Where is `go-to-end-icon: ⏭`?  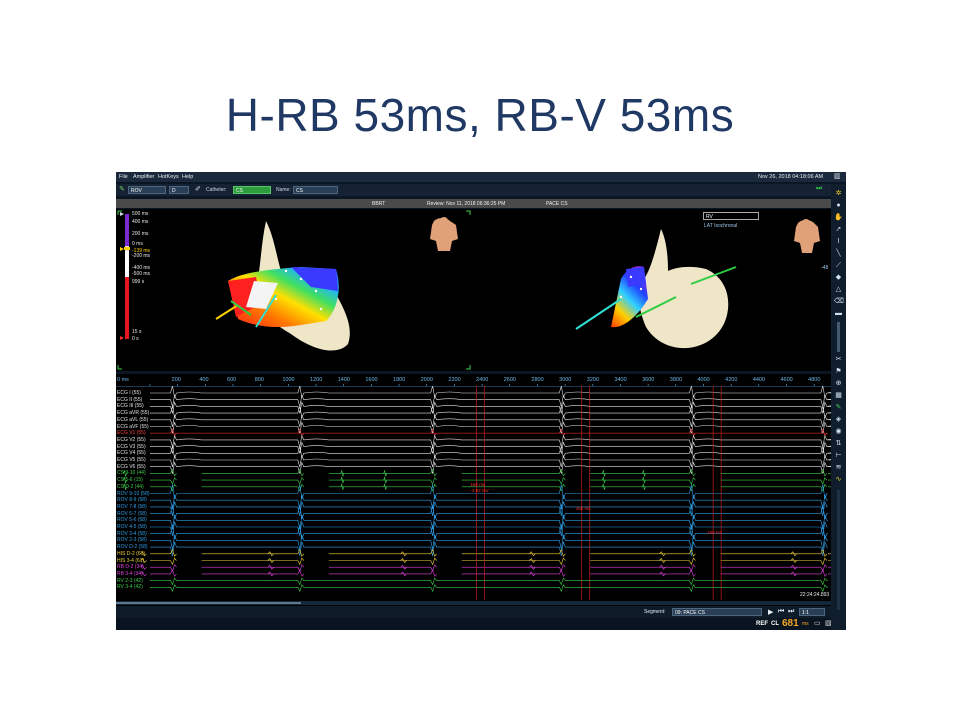
go-to-end-icon: ⏭ is located at coordinates (819, 189).